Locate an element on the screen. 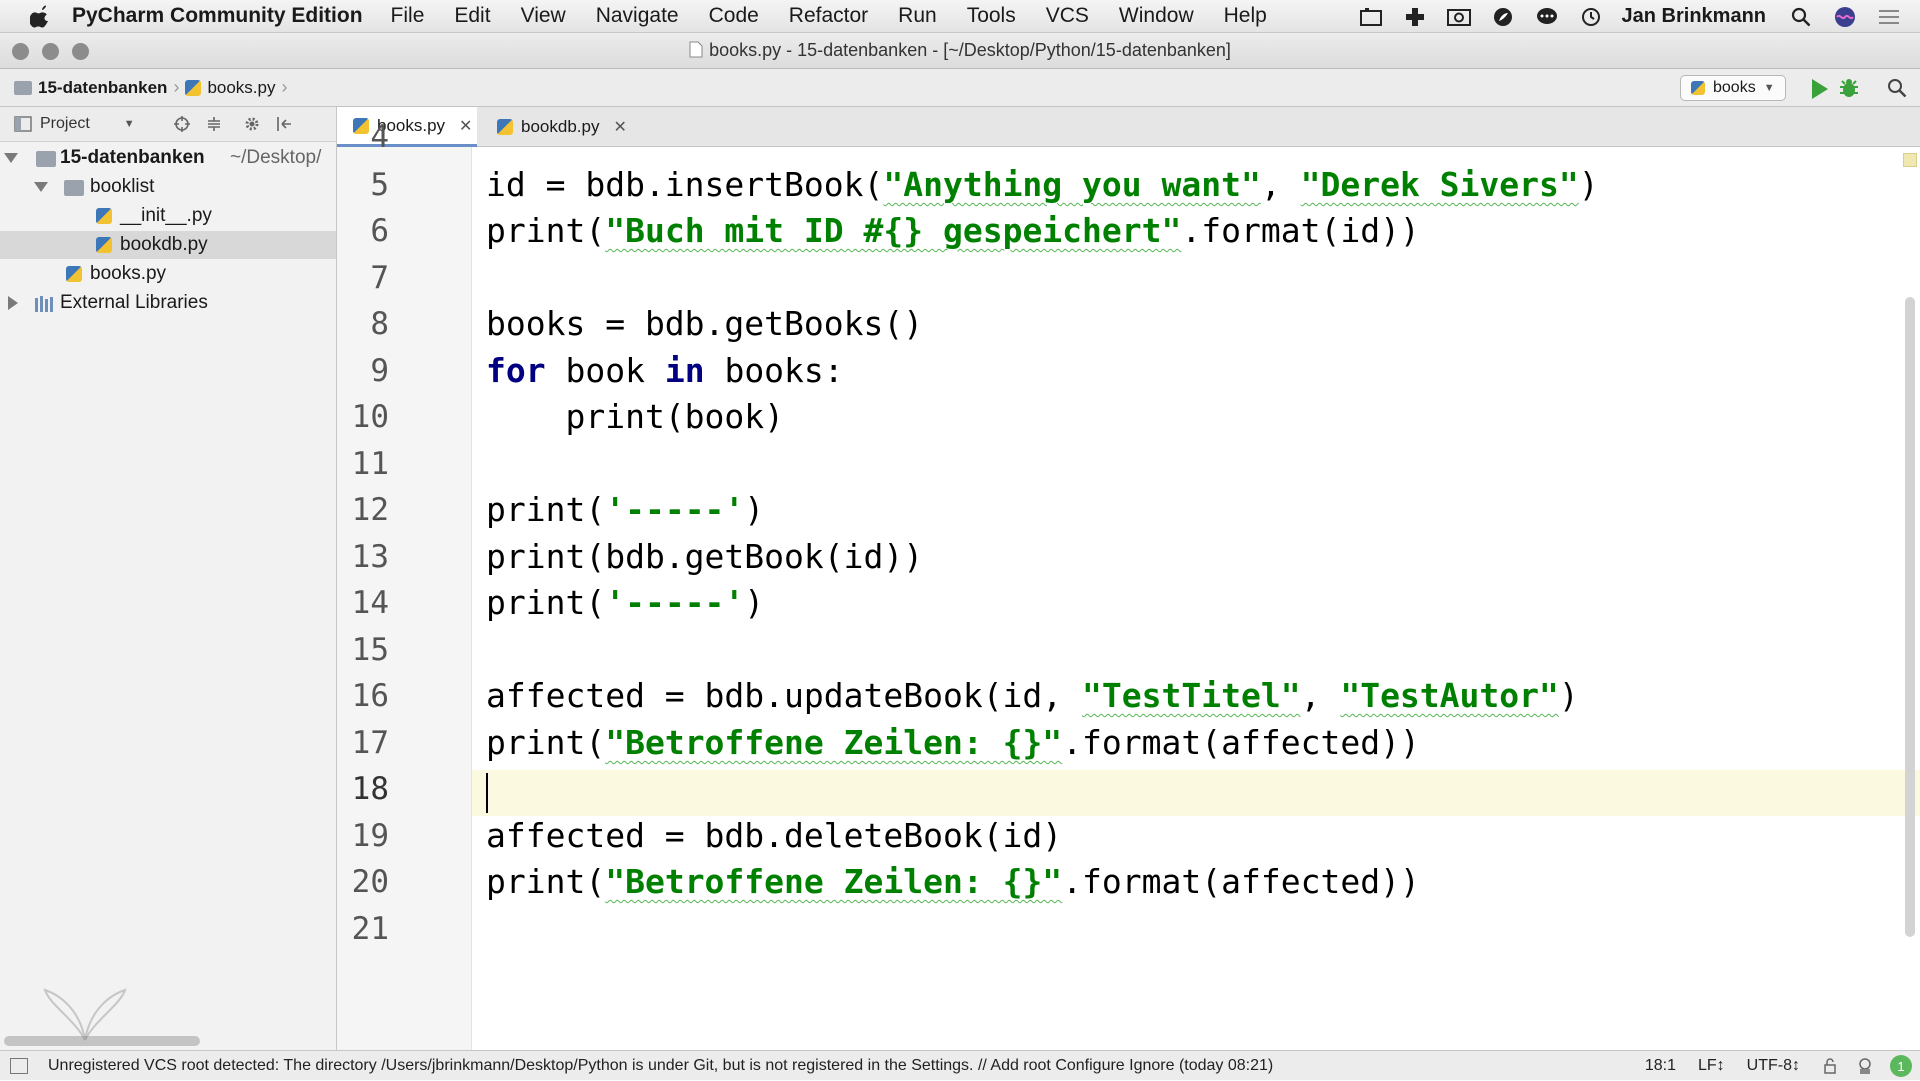 The width and height of the screenshot is (1920, 1081). event-log-badge: 1 is located at coordinates (1901, 1066).